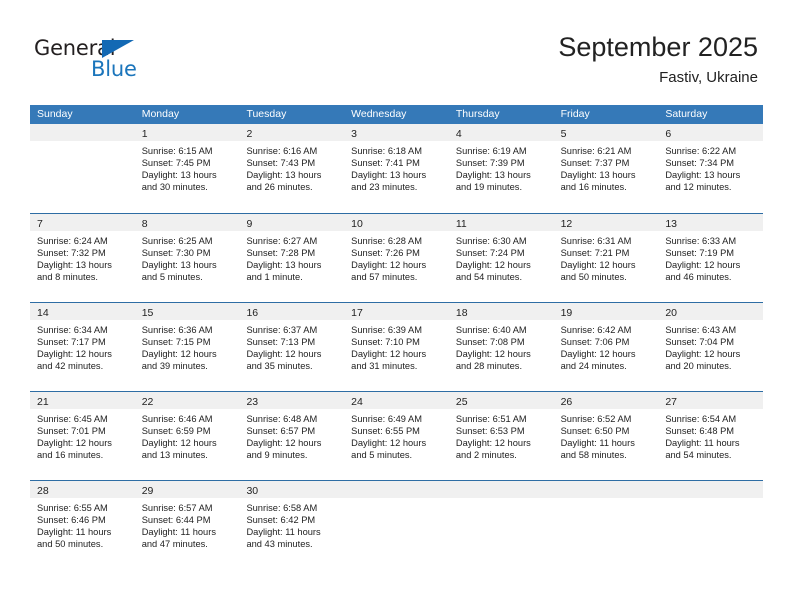 Image resolution: width=792 pixels, height=612 pixels. What do you see at coordinates (43, 491) in the screenshot?
I see `day-number: 28` at bounding box center [43, 491].